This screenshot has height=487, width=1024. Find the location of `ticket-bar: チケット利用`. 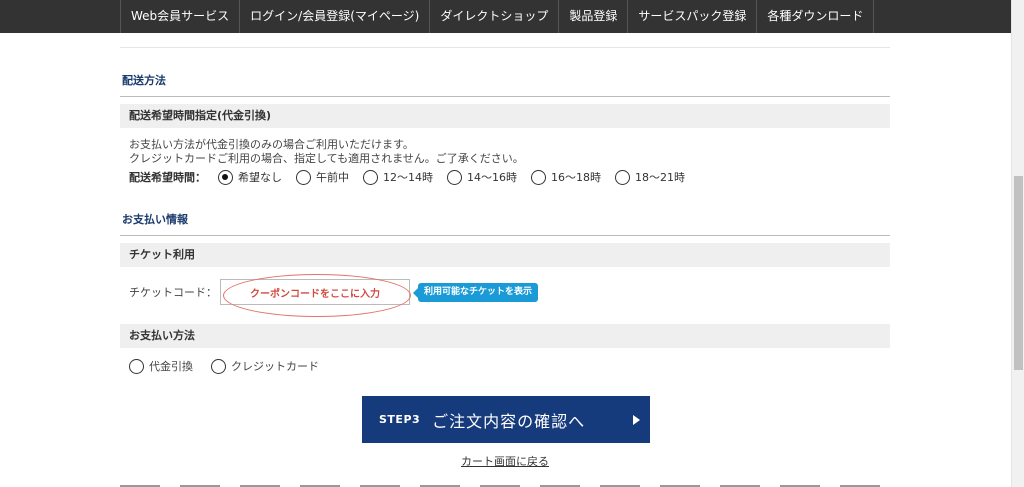

ticket-bar: チケット利用 is located at coordinates (505, 255).